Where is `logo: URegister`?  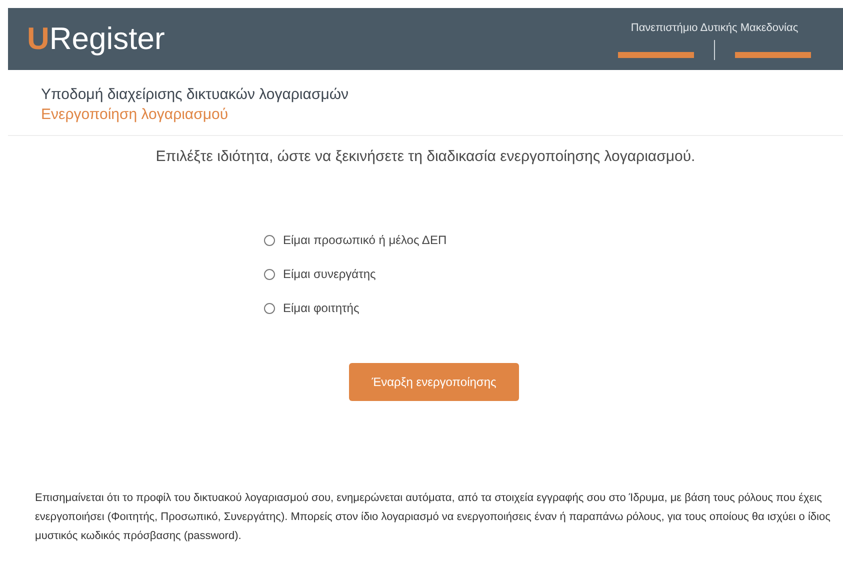
logo: URegister is located at coordinates (96, 39).